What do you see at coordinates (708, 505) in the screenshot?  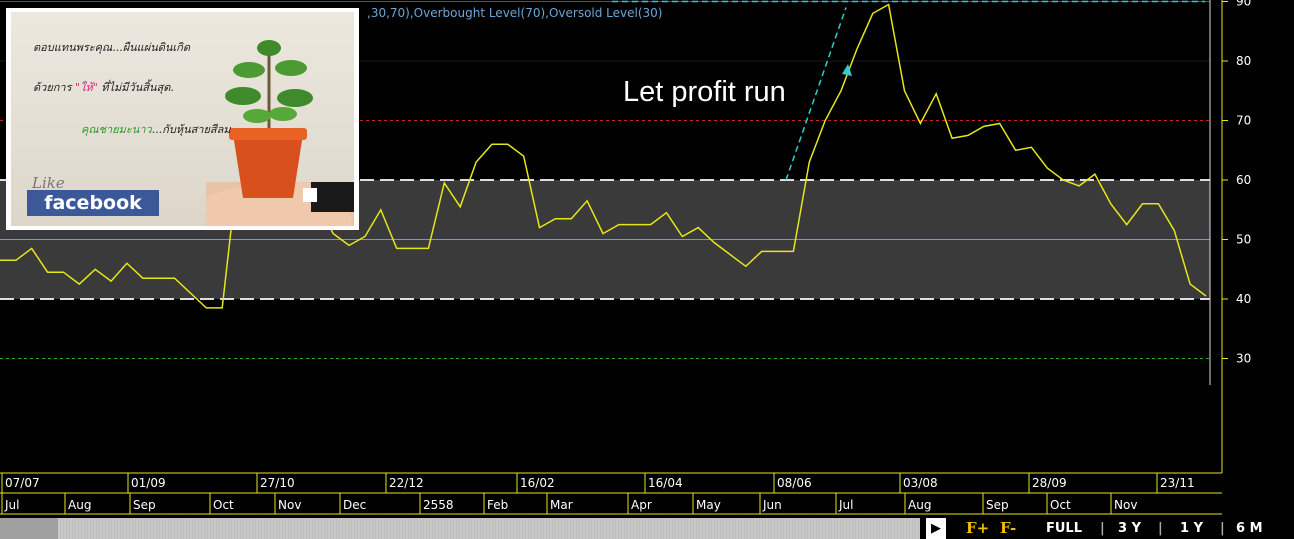 I see `month-tick-label: May` at bounding box center [708, 505].